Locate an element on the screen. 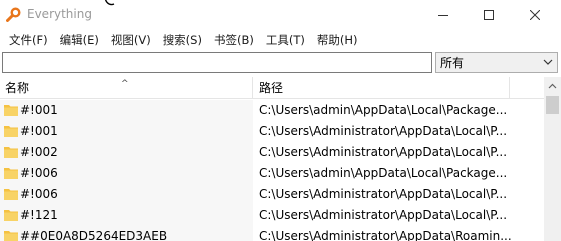 This screenshot has width=561, height=241. search-input is located at coordinates (217, 62).